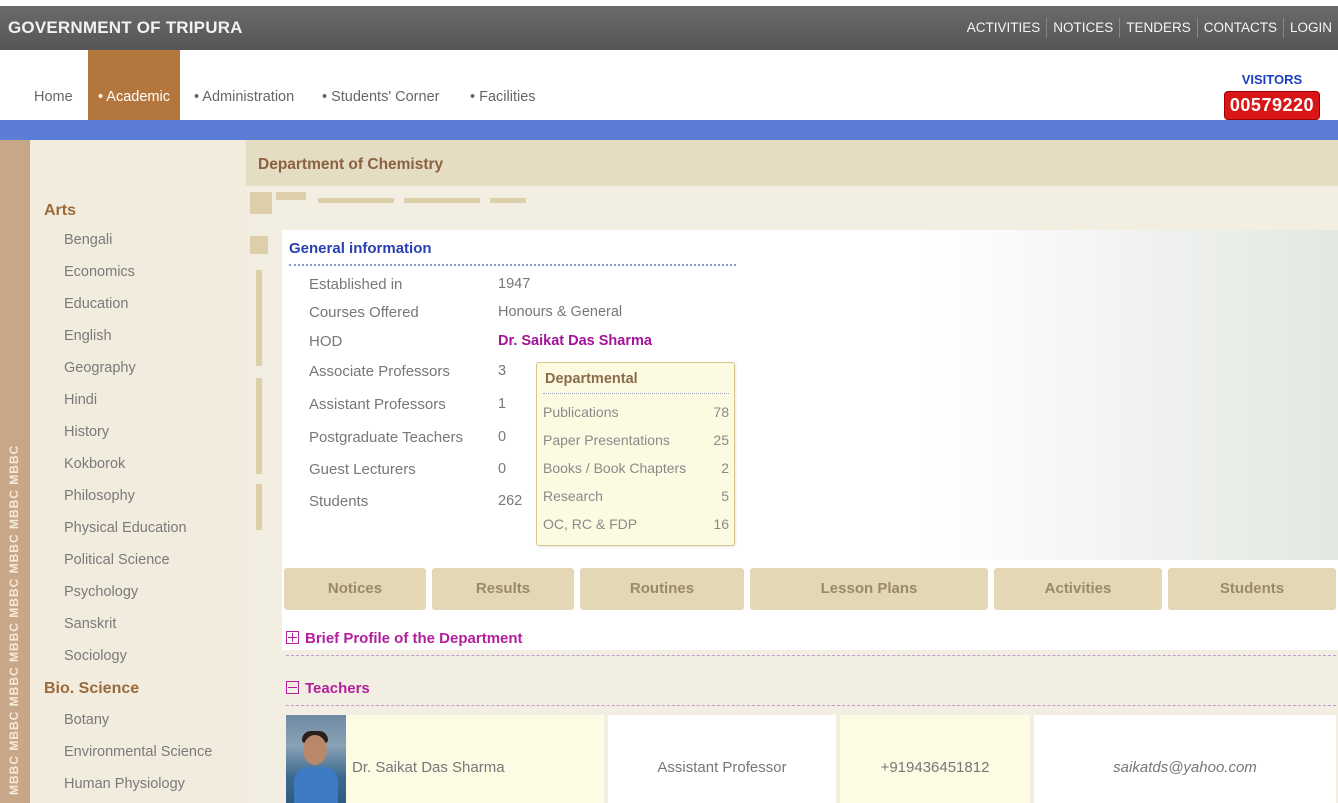  Describe the element at coordinates (560, 312) in the screenshot. I see `info-value: Honours & General` at that location.